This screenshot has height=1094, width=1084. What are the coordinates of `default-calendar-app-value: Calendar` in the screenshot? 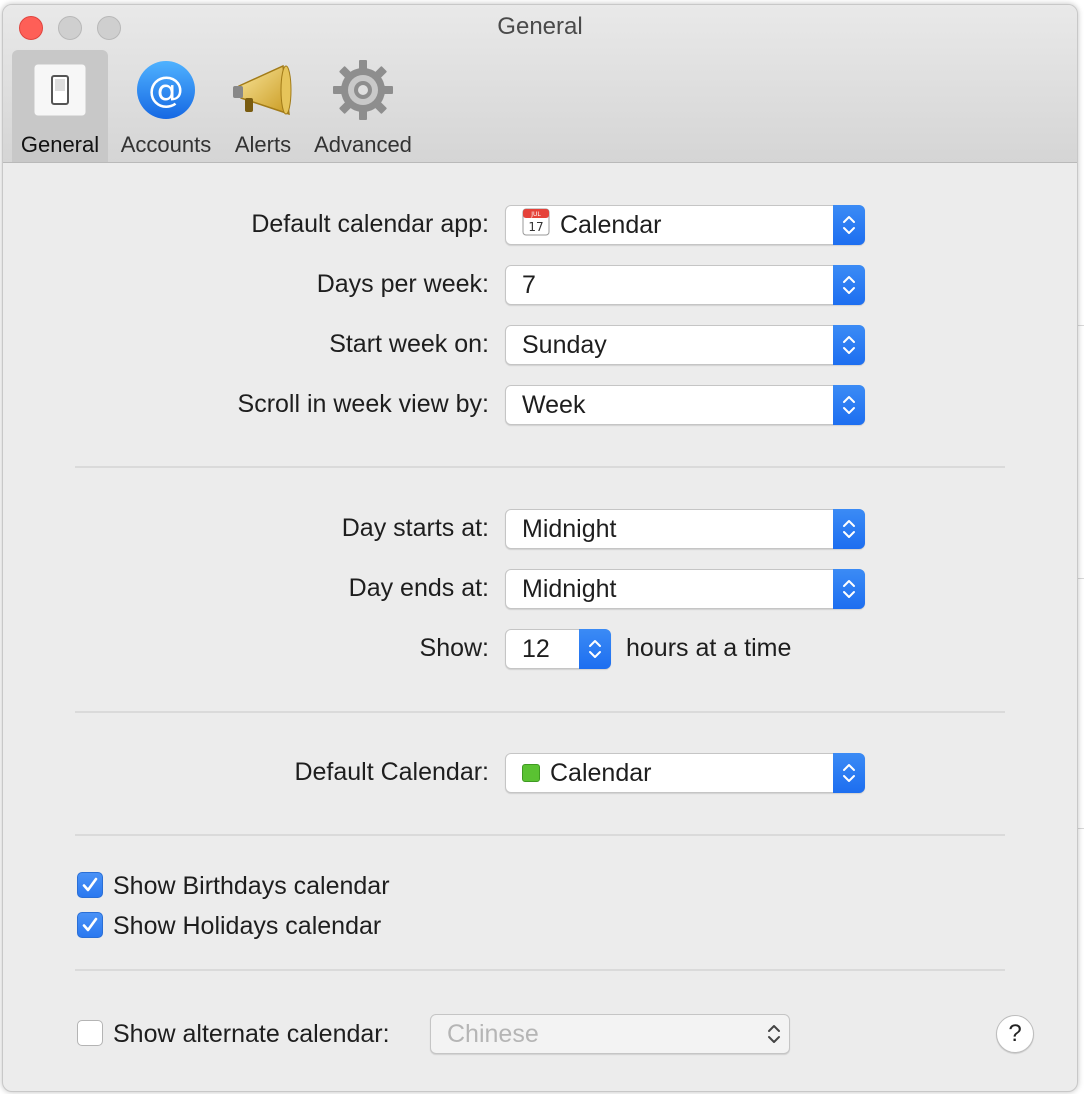 It's located at (611, 224).